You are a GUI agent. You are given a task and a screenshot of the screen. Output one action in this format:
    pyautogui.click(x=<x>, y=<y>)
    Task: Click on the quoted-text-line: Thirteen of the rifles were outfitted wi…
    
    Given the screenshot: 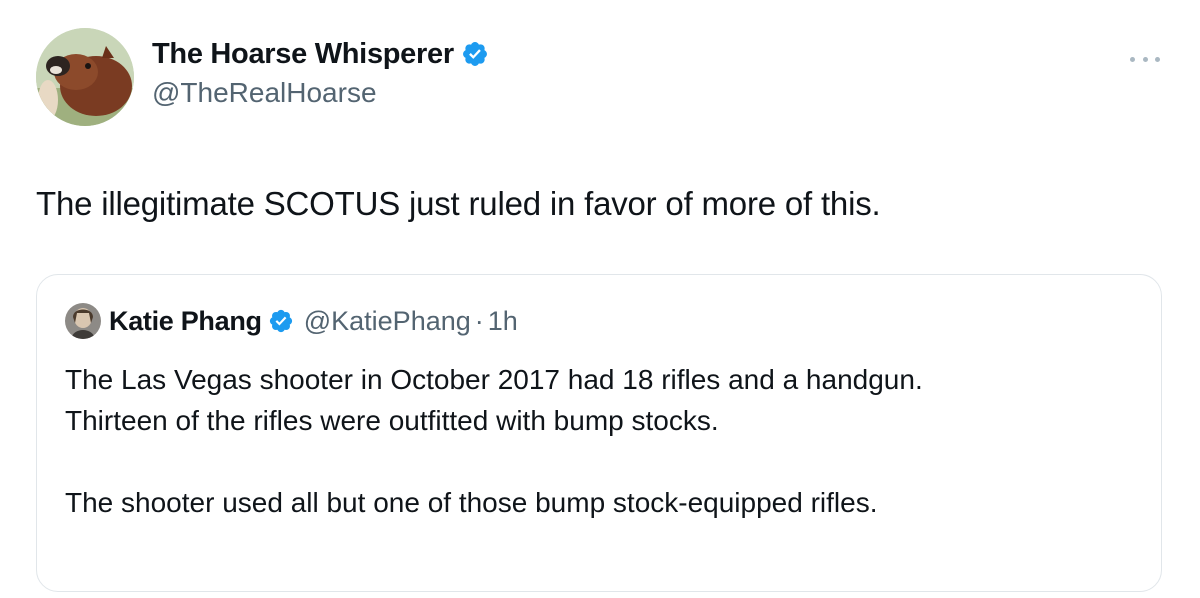 What is the action you would take?
    pyautogui.click(x=392, y=420)
    